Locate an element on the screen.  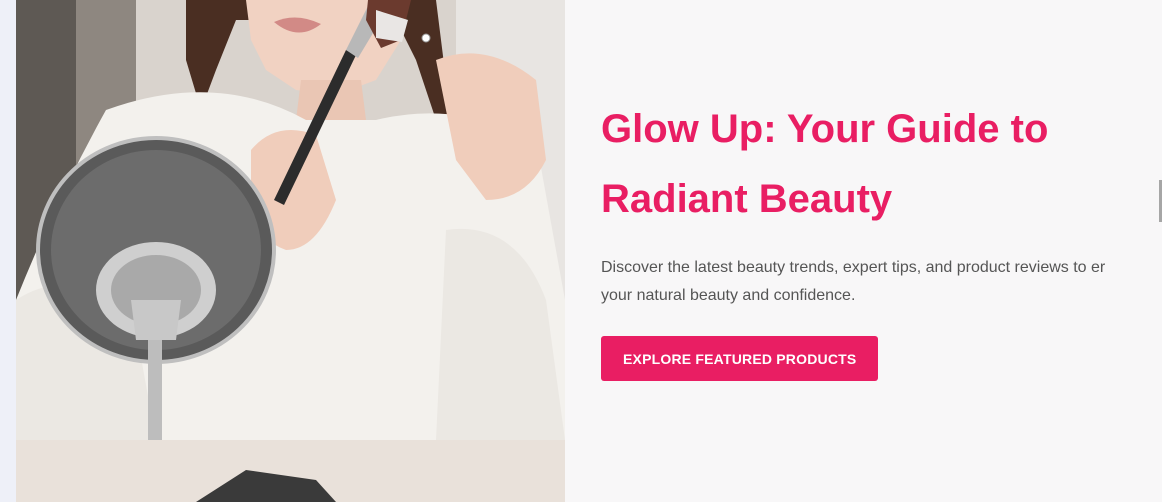
explore-featured-products-button: EXPLORE FEATURED PRODUCTS is located at coordinates (740, 358).